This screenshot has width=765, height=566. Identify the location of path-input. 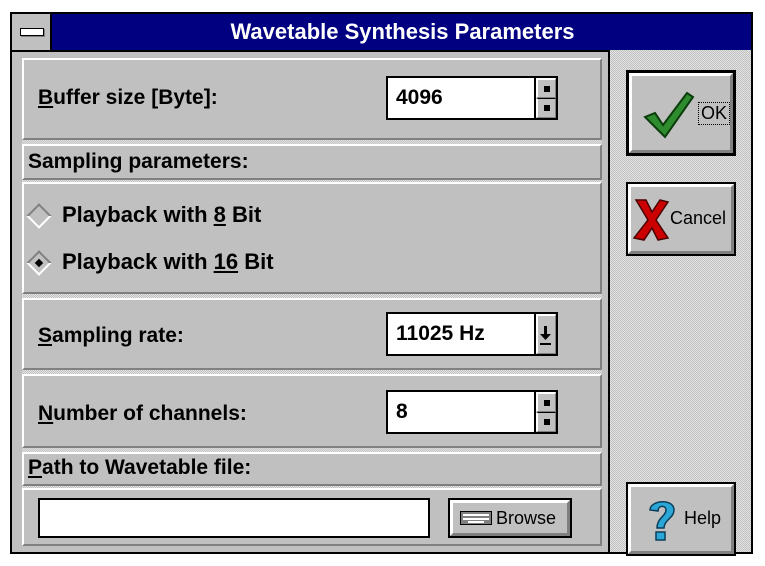
(234, 518).